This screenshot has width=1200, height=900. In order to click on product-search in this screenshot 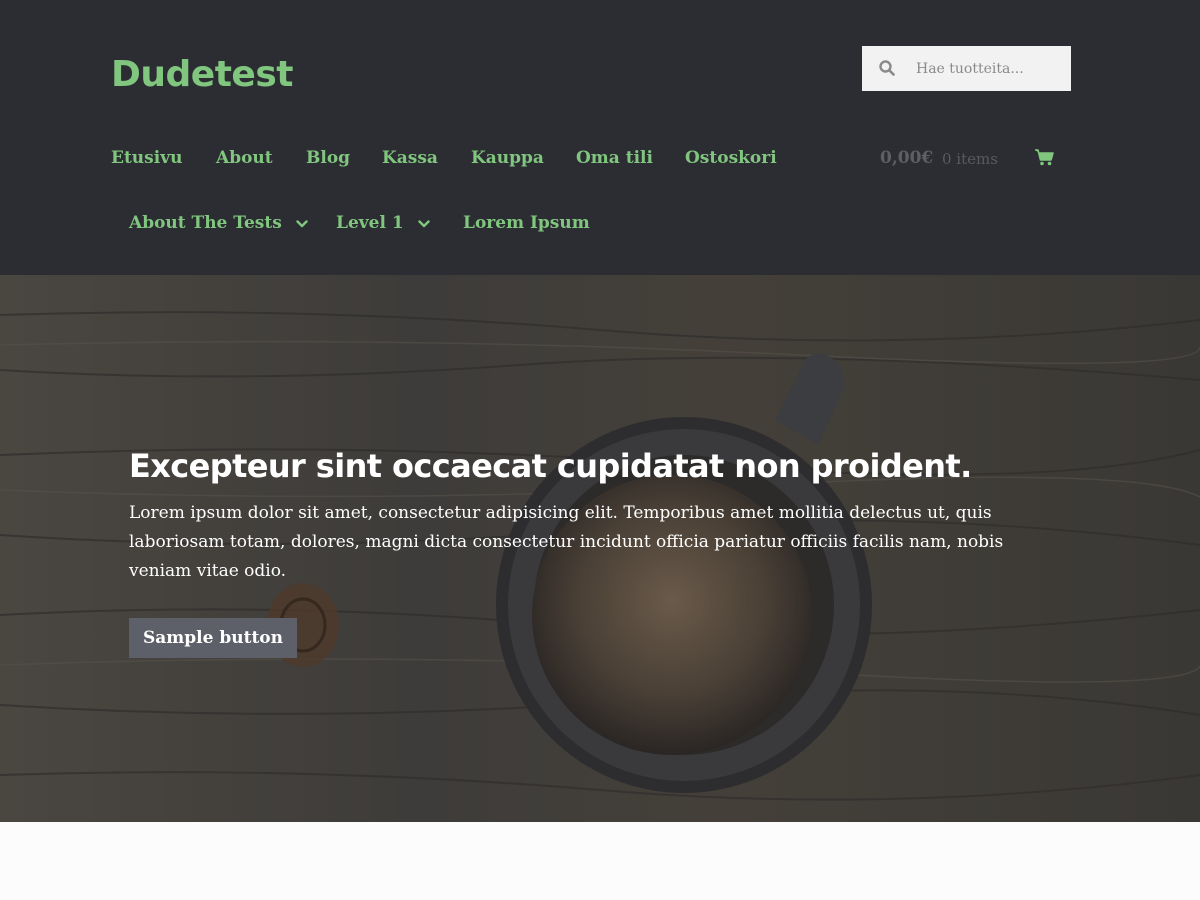, I will do `click(966, 68)`.